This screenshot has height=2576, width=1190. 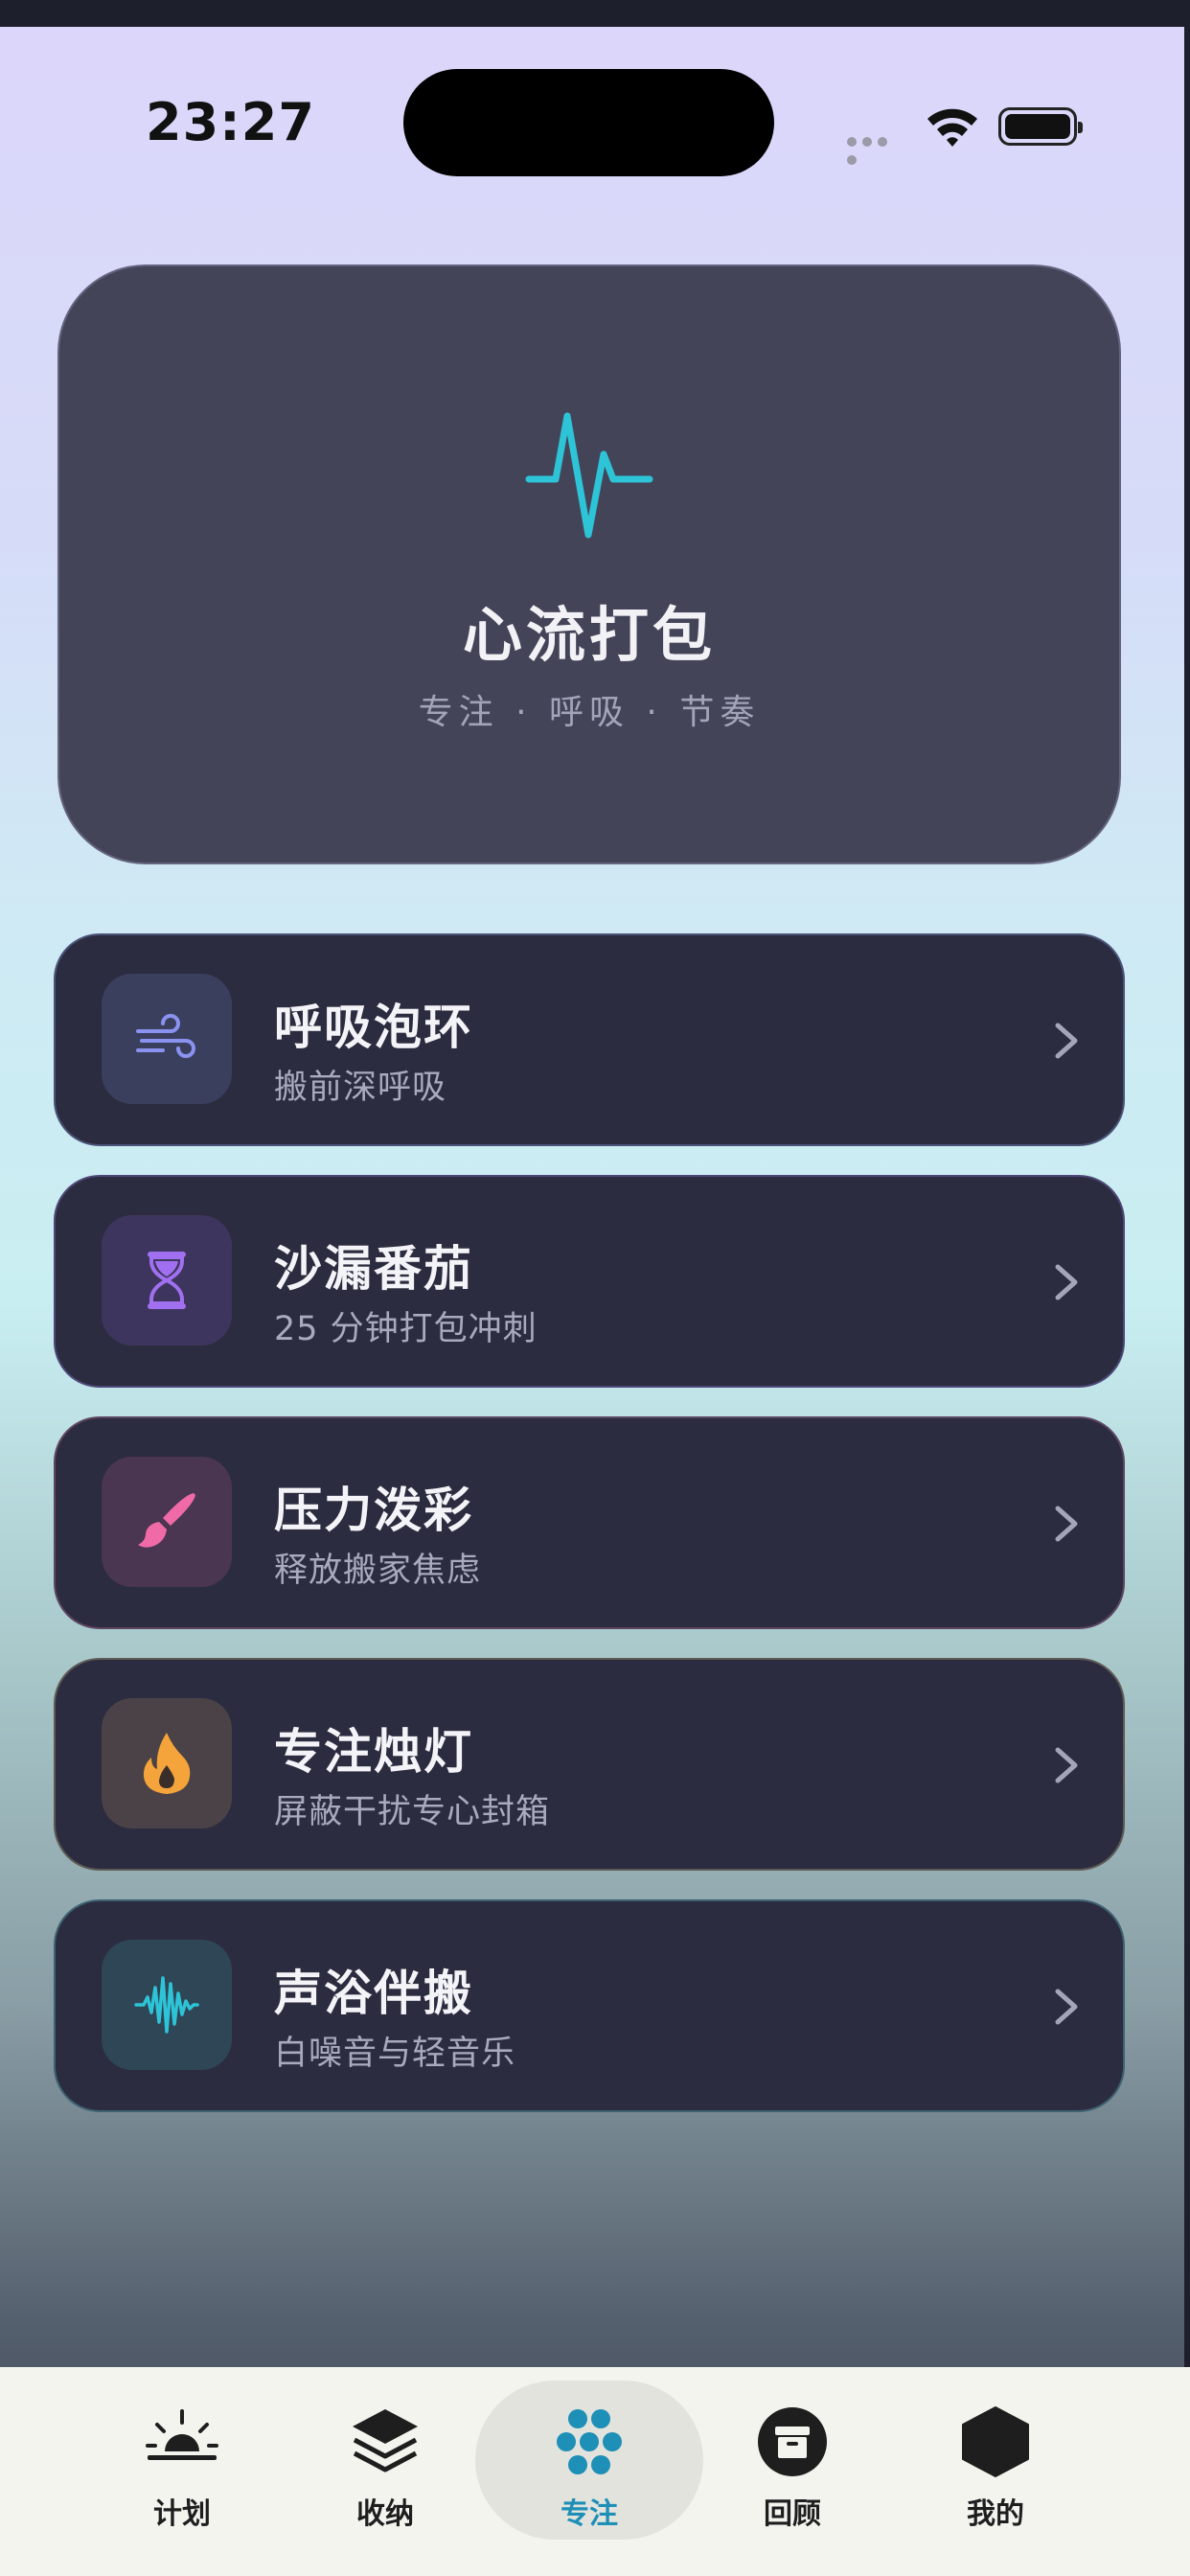 I want to click on flame-tile, so click(x=167, y=1763).